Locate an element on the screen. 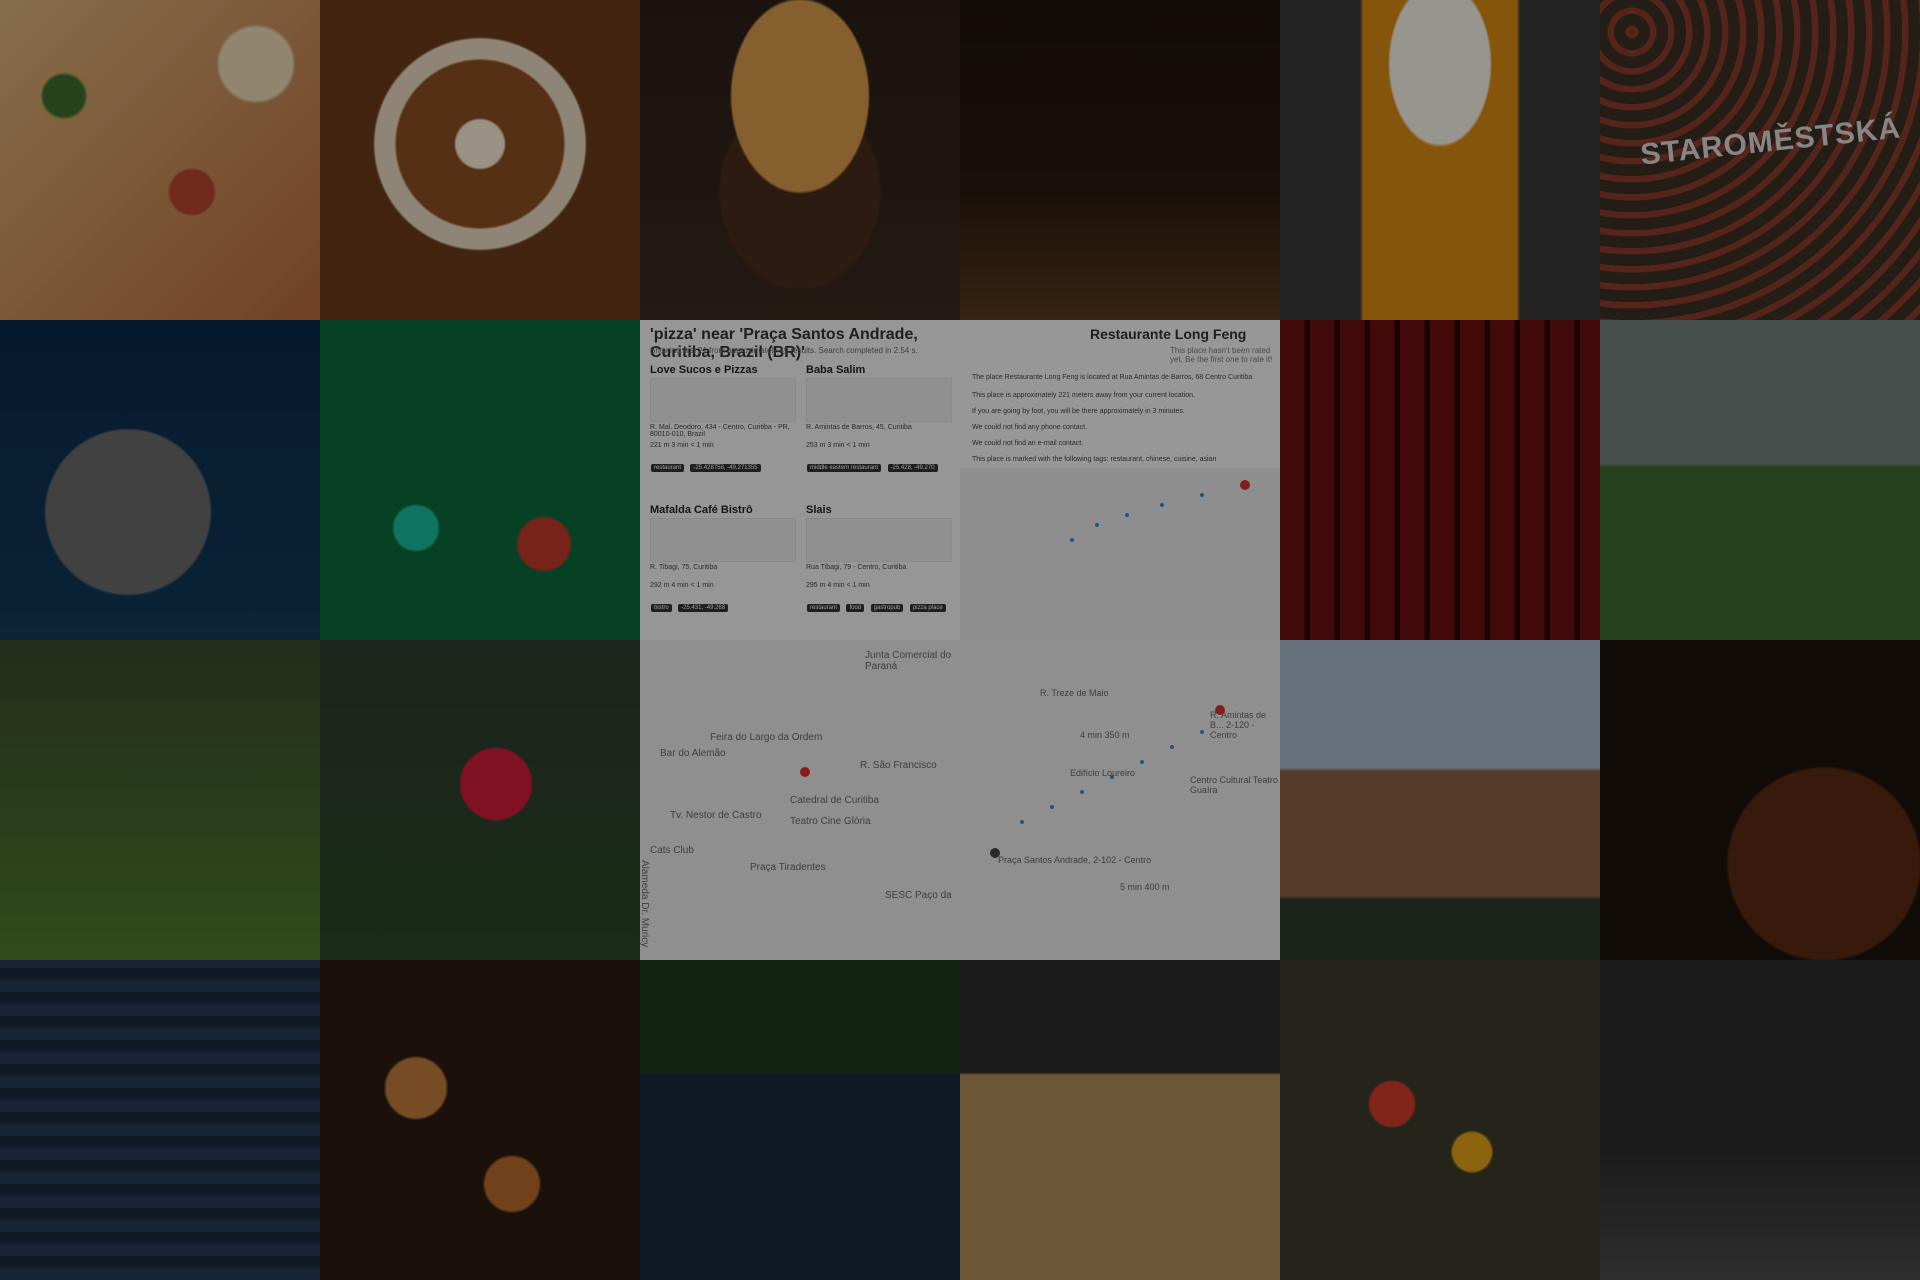 This screenshot has height=1280, width=1920. bakery-photo is located at coordinates (480, 1120).